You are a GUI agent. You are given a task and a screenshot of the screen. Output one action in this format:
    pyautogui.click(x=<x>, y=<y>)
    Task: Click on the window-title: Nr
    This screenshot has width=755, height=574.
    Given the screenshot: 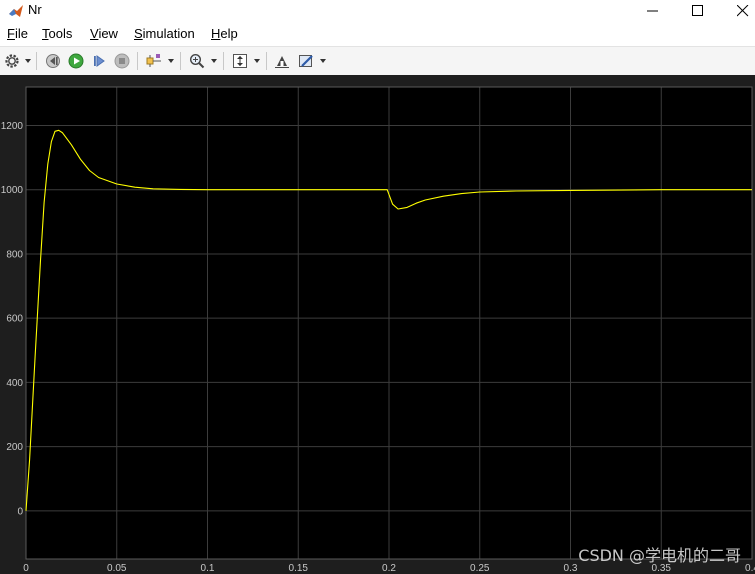 What is the action you would take?
    pyautogui.click(x=35, y=9)
    